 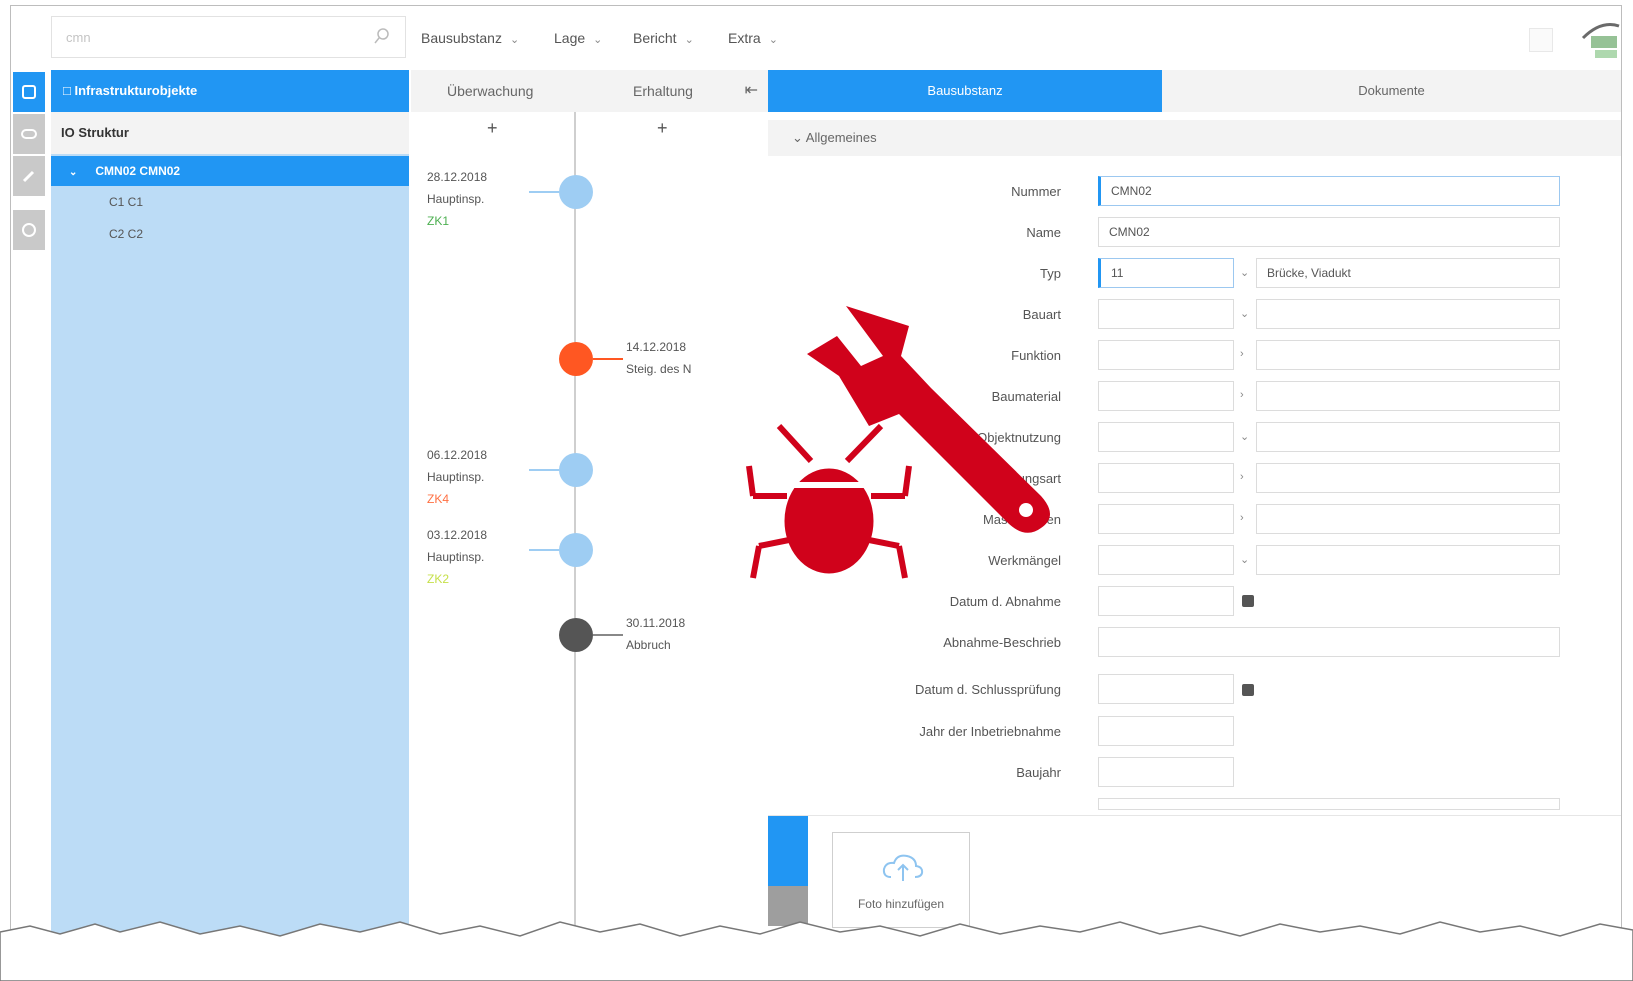 I want to click on rail-objects-button, so click(x=29, y=92).